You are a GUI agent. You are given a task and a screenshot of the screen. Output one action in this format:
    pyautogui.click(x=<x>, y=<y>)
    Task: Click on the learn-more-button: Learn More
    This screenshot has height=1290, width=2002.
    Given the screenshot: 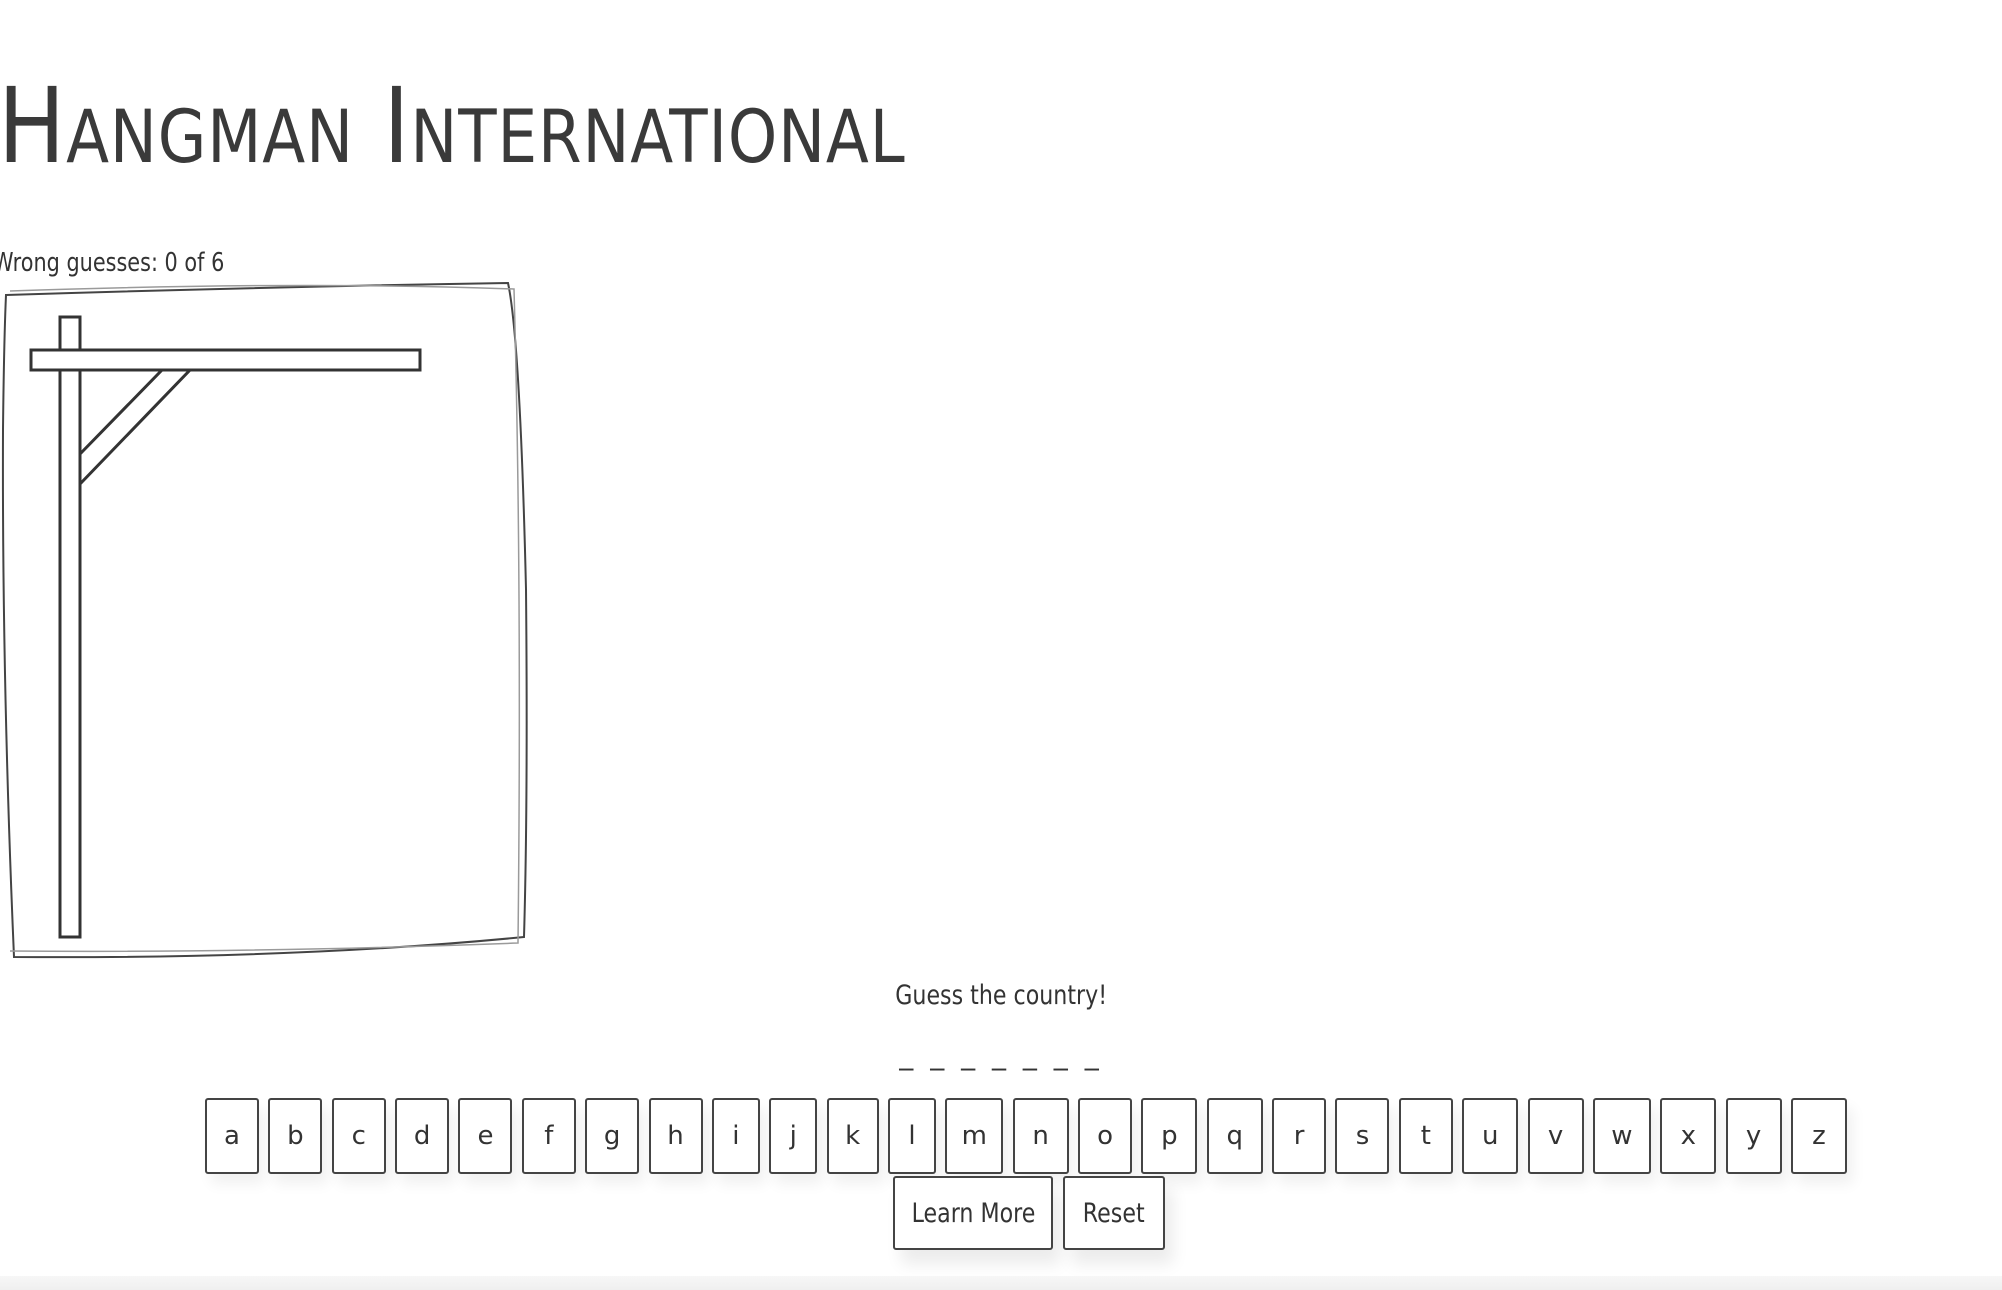 What is the action you would take?
    pyautogui.click(x=973, y=1213)
    